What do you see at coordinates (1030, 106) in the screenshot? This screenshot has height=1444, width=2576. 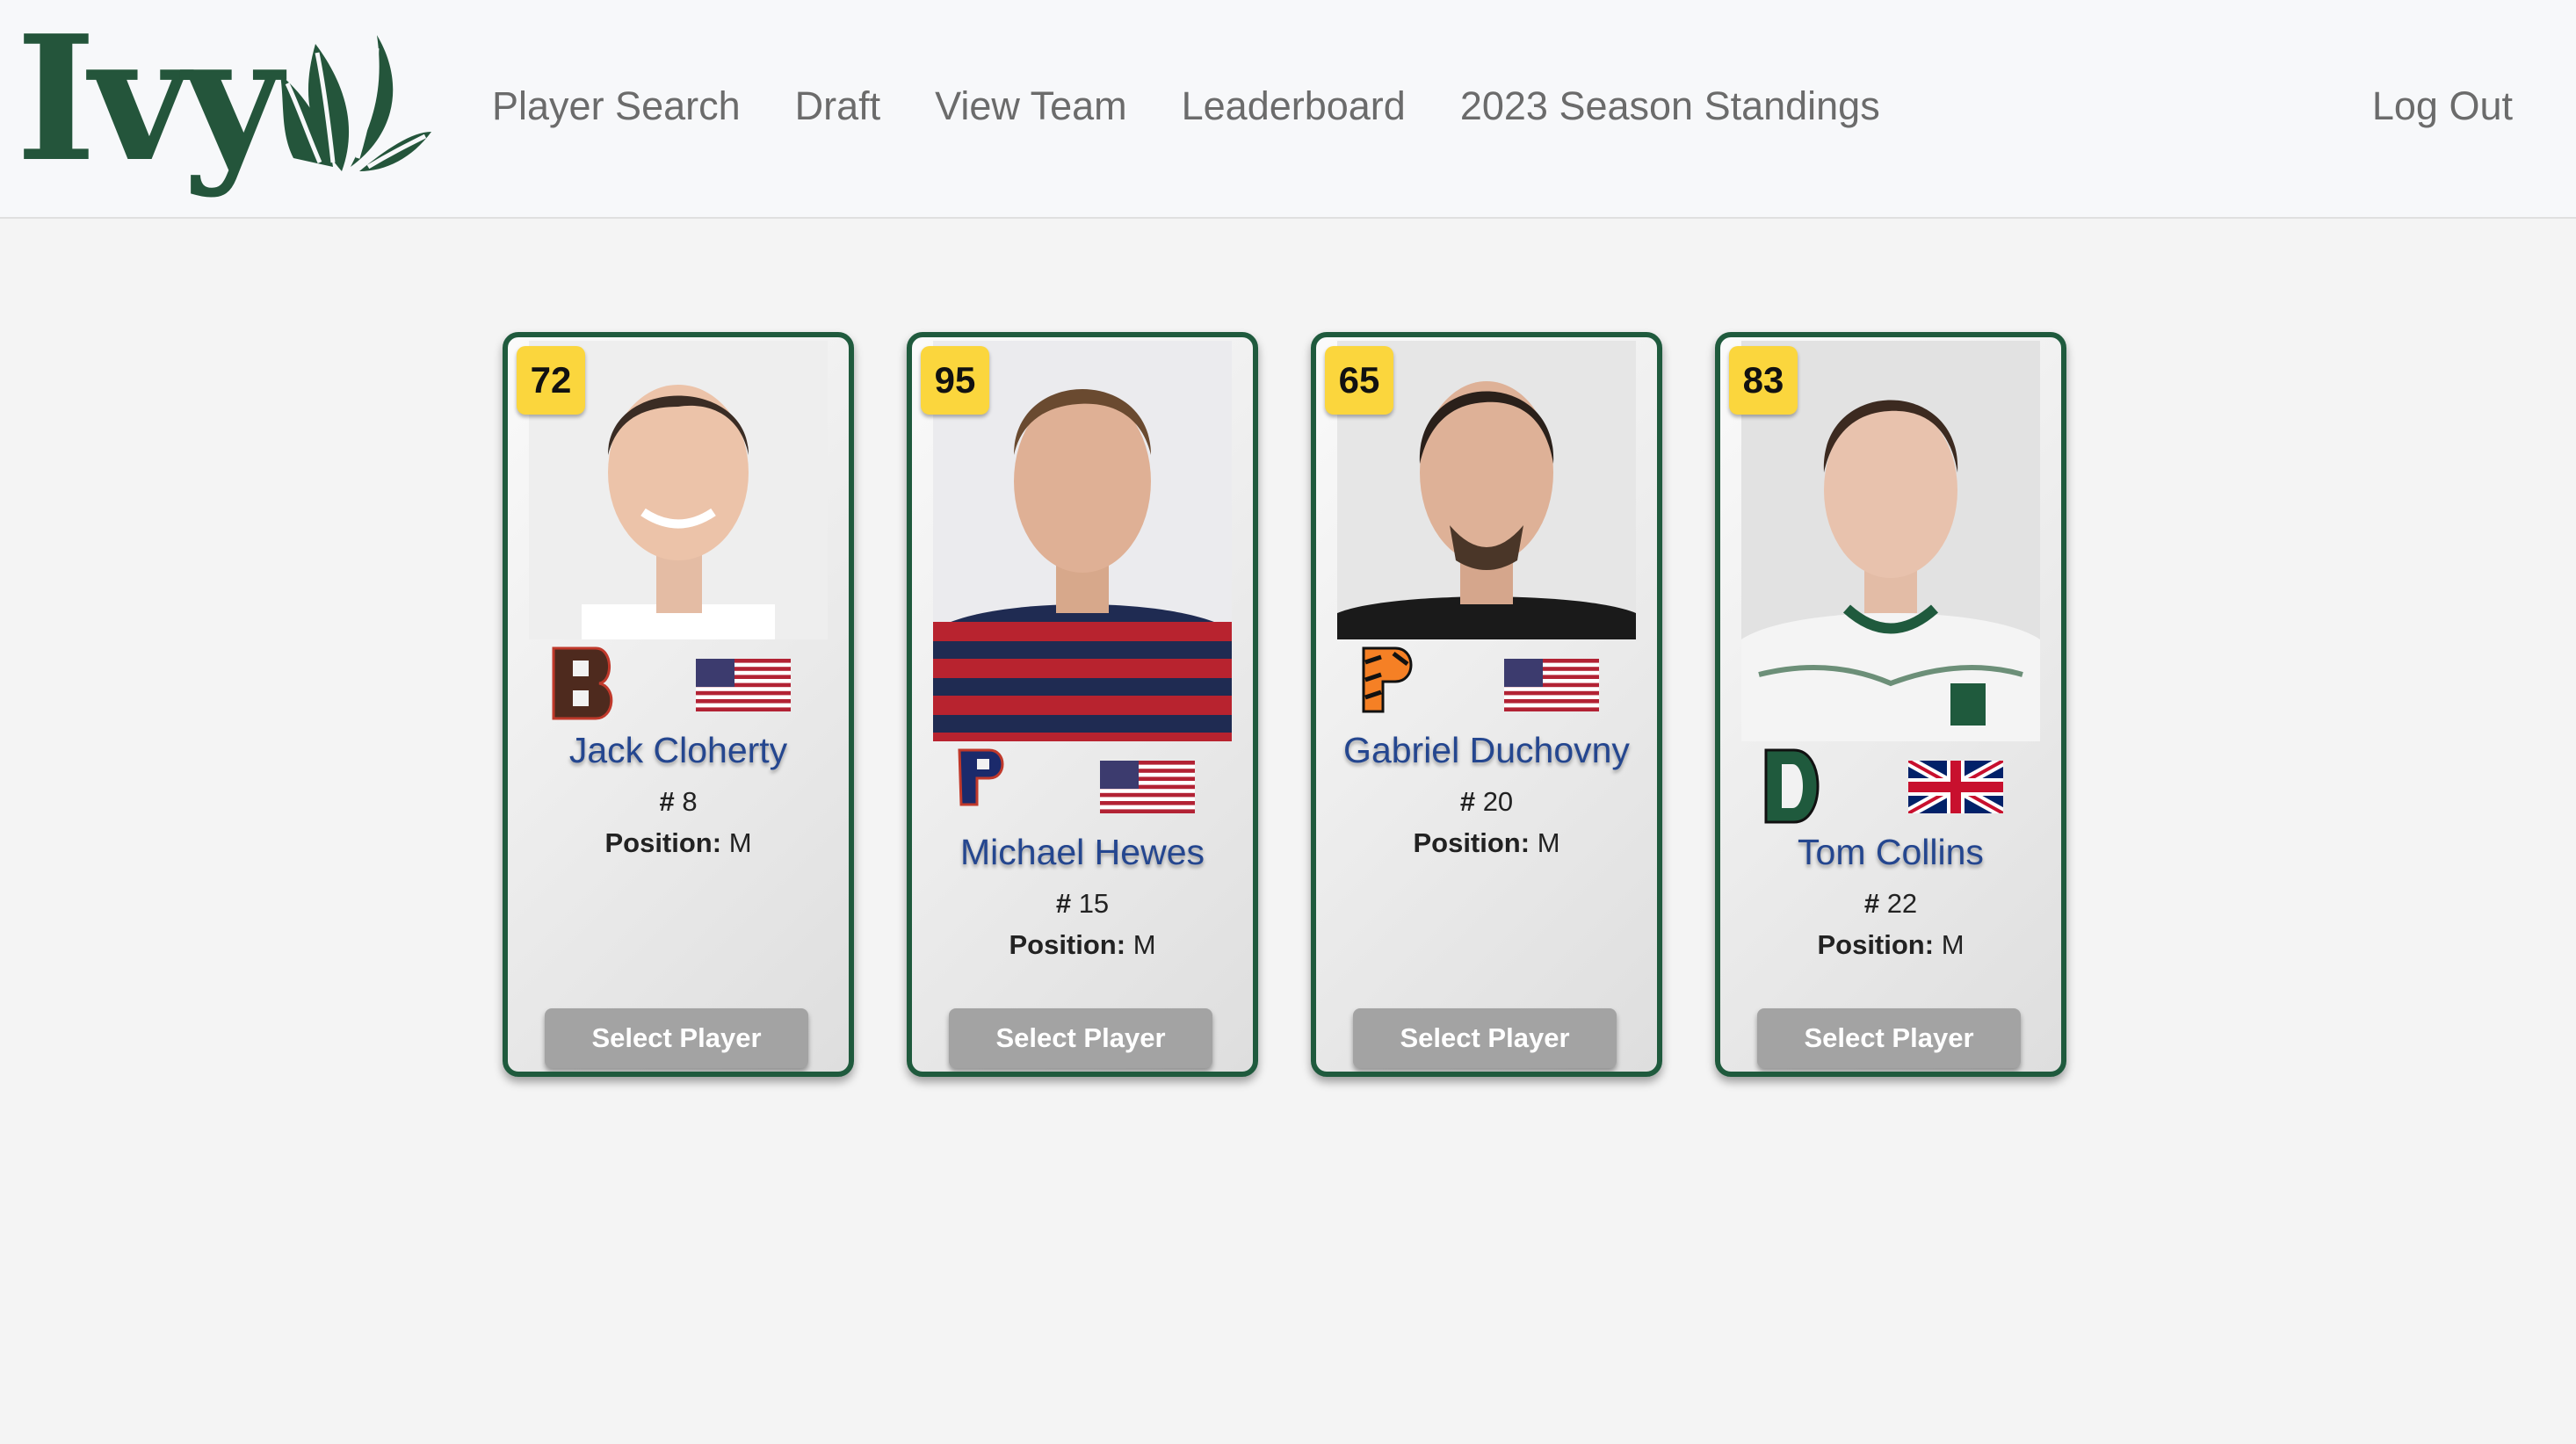 I see `nav-view-team: View Team` at bounding box center [1030, 106].